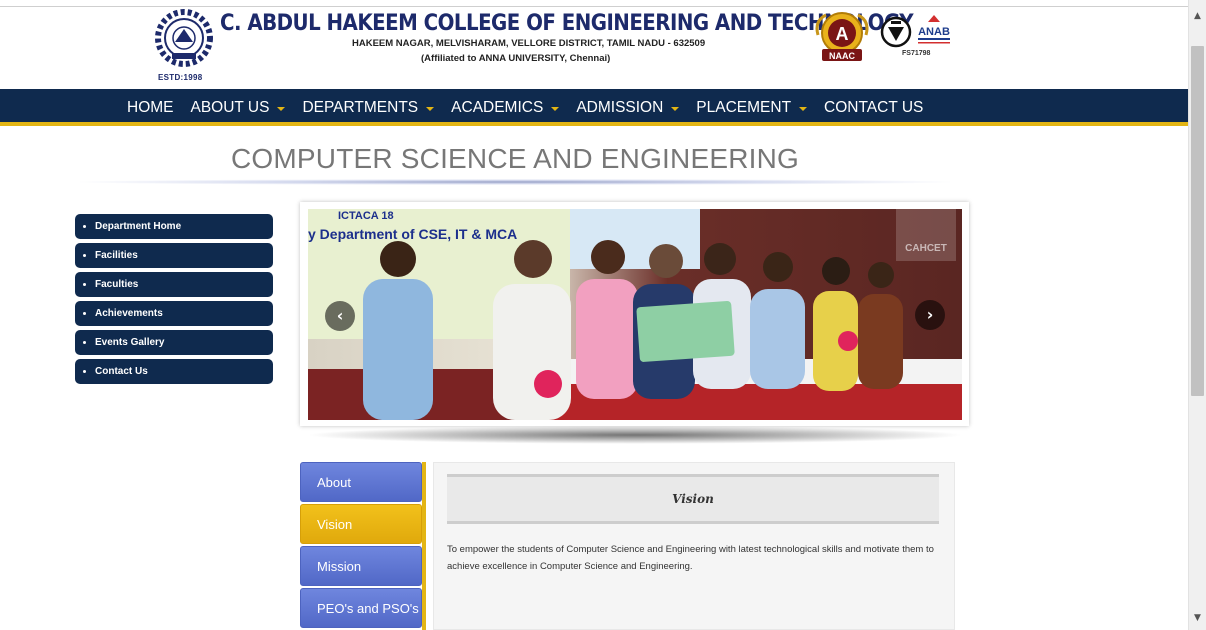 The height and width of the screenshot is (630, 1206). Describe the element at coordinates (174, 284) in the screenshot. I see `side-item-faculties: Faculties` at that location.